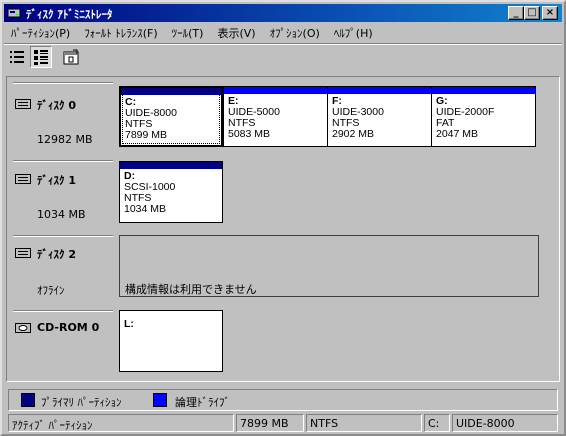 This screenshot has height=436, width=566. What do you see at coordinates (160, 400) in the screenshot?
I see `legend-logical-swatch` at bounding box center [160, 400].